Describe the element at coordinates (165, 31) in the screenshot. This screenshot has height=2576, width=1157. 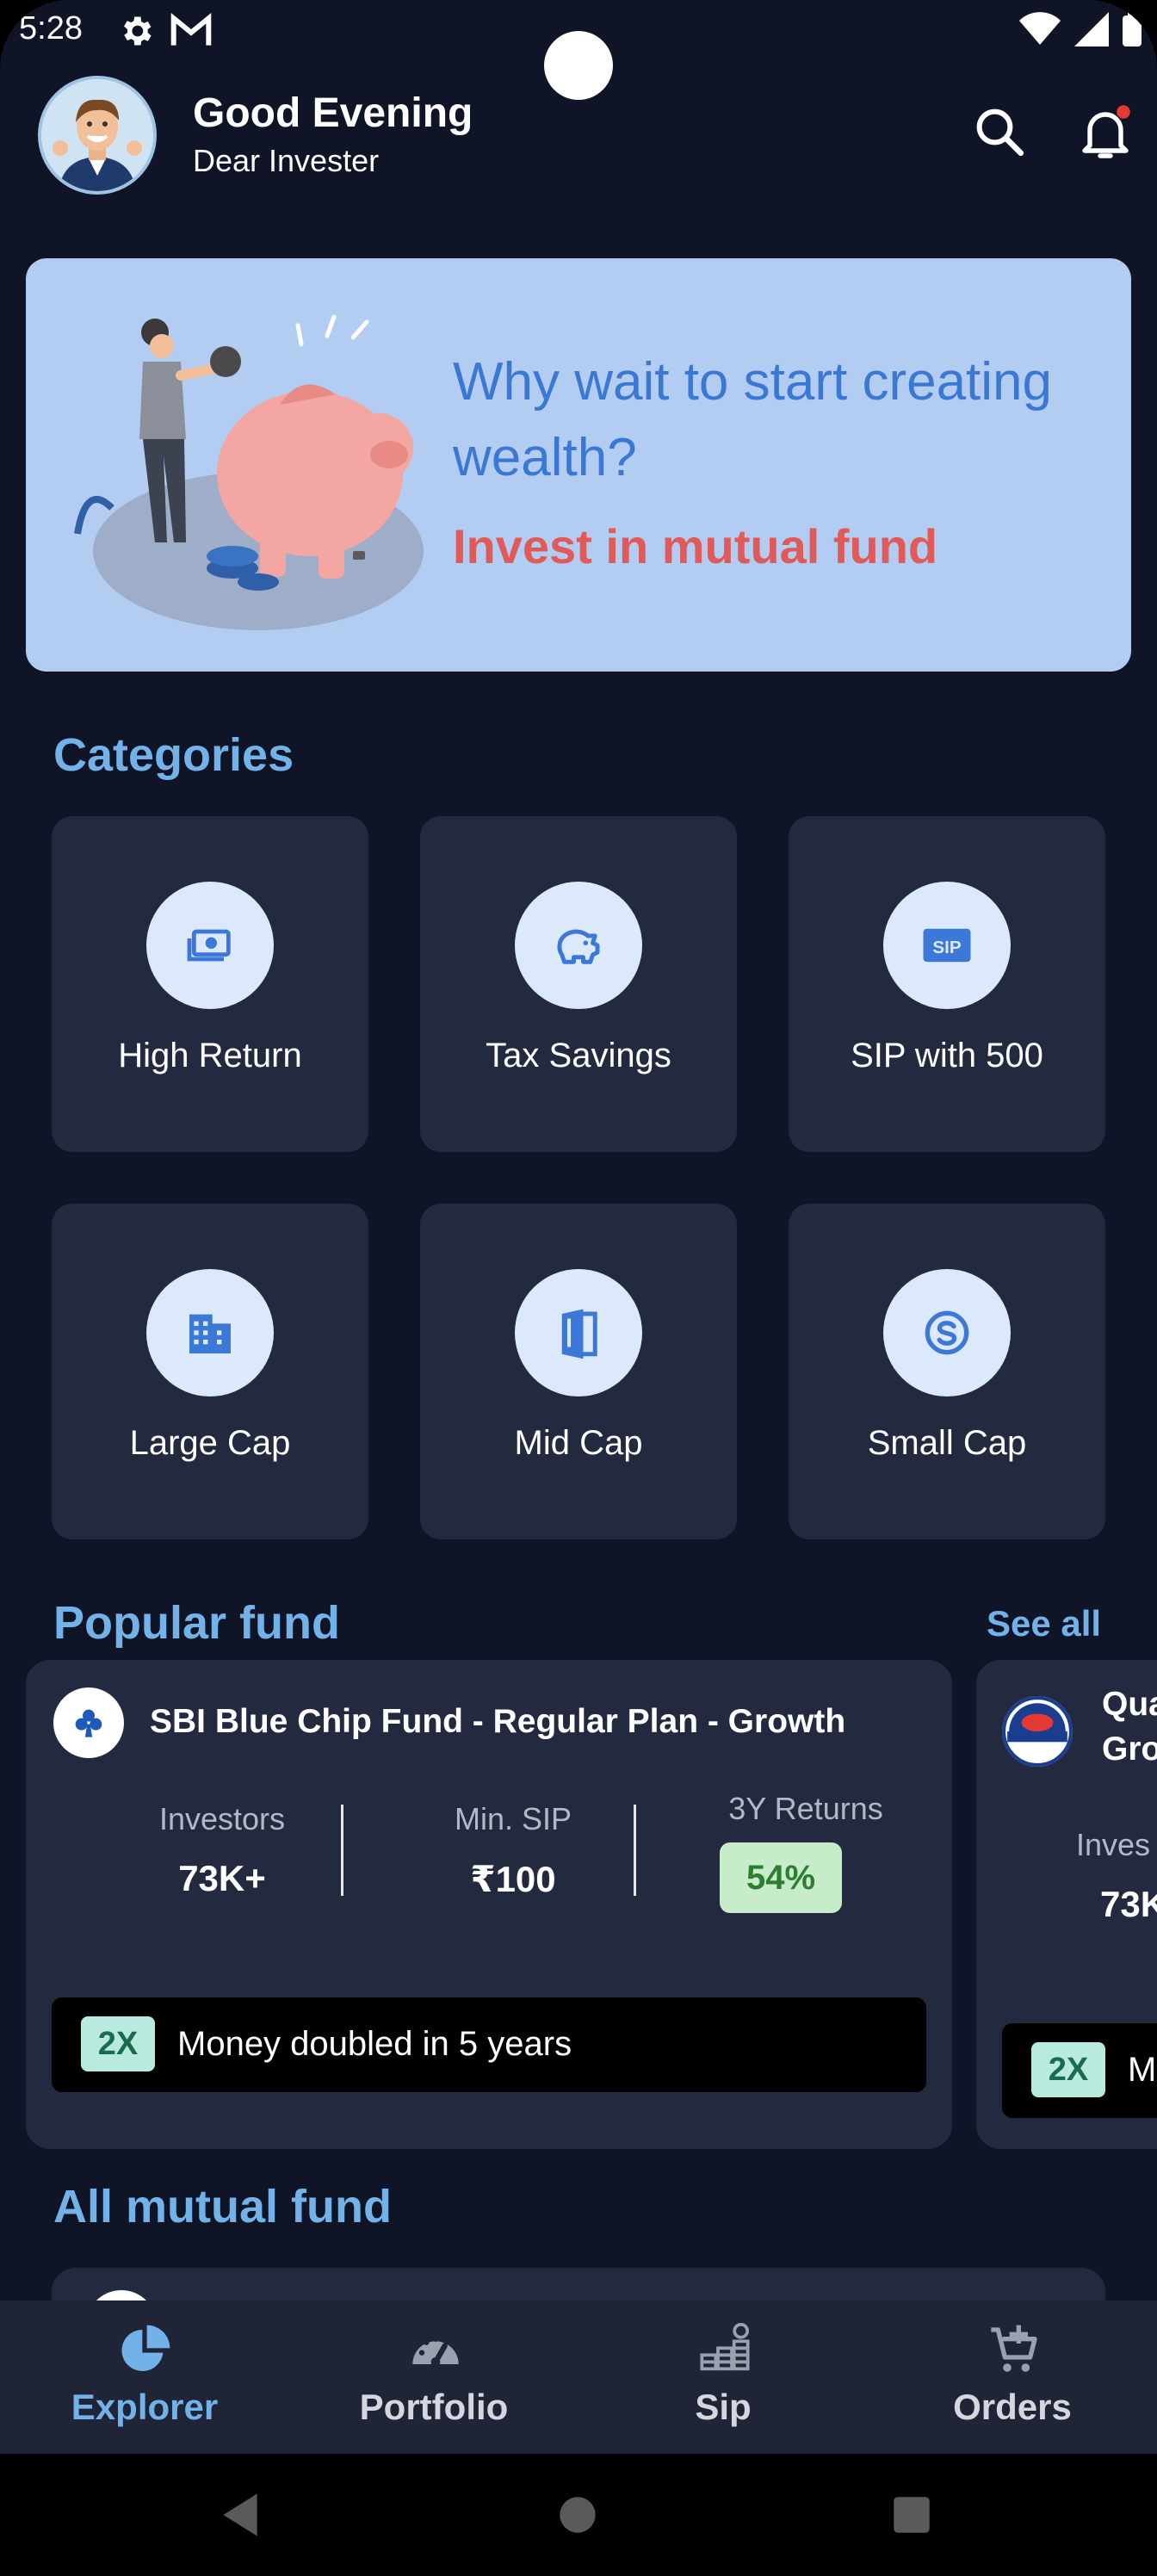
I see `status-icons-left` at that location.